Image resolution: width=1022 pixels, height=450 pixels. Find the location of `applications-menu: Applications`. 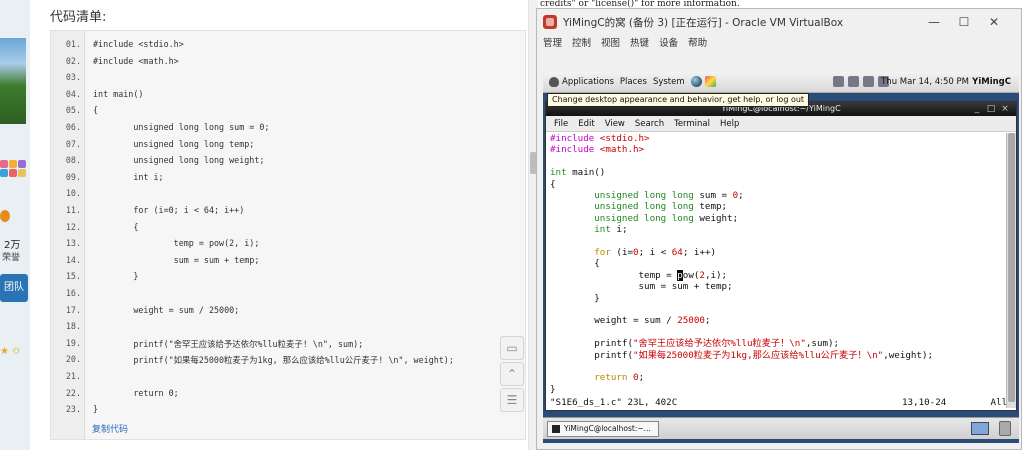

applications-menu: Applications is located at coordinates (581, 81).